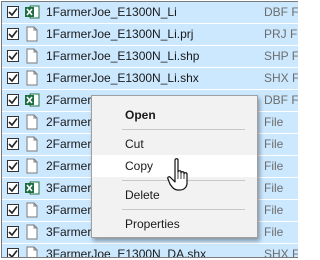  What do you see at coordinates (123, 56) in the screenshot?
I see `file-name: 1FarmerJoe_E1300N_Li.shp` at bounding box center [123, 56].